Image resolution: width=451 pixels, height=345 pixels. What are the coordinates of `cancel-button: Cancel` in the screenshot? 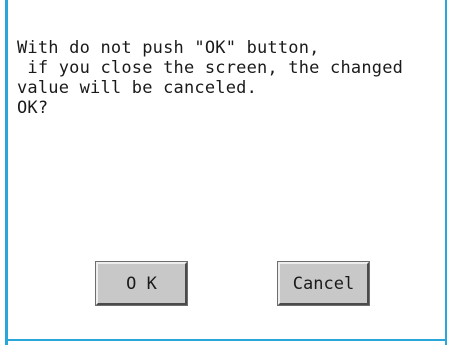 It's located at (323, 283).